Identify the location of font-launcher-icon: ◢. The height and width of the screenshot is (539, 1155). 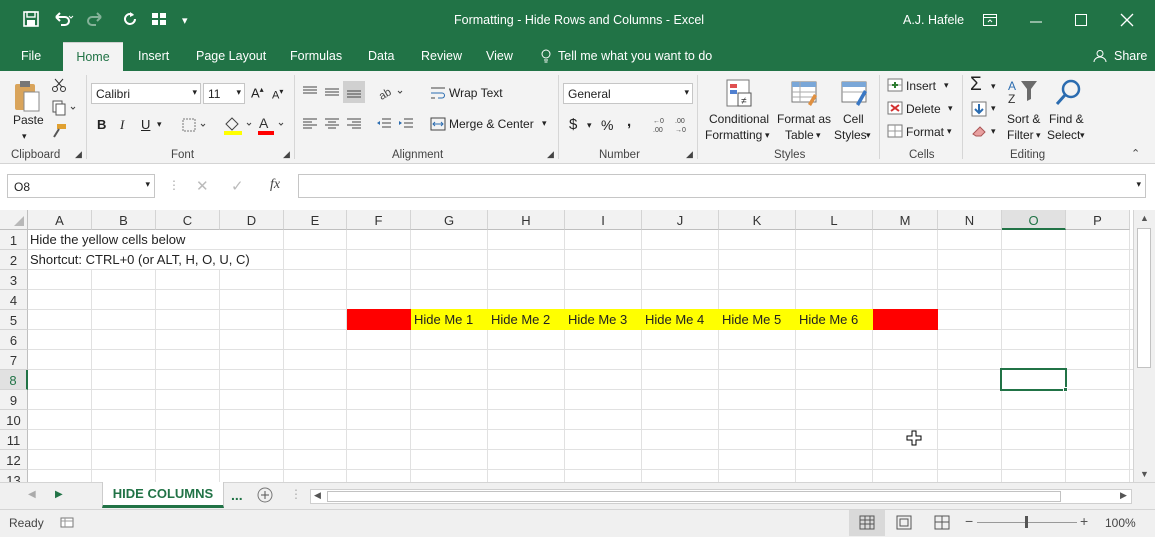
(286, 154).